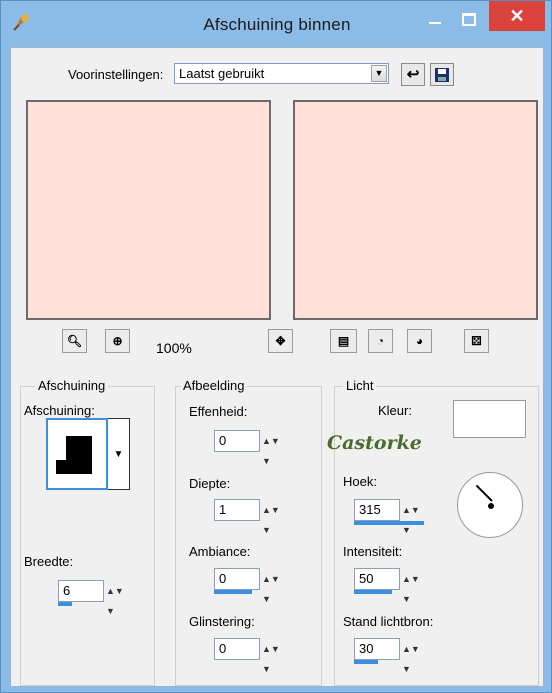 The height and width of the screenshot is (693, 552). I want to click on depth-label: Diepte:, so click(210, 483).